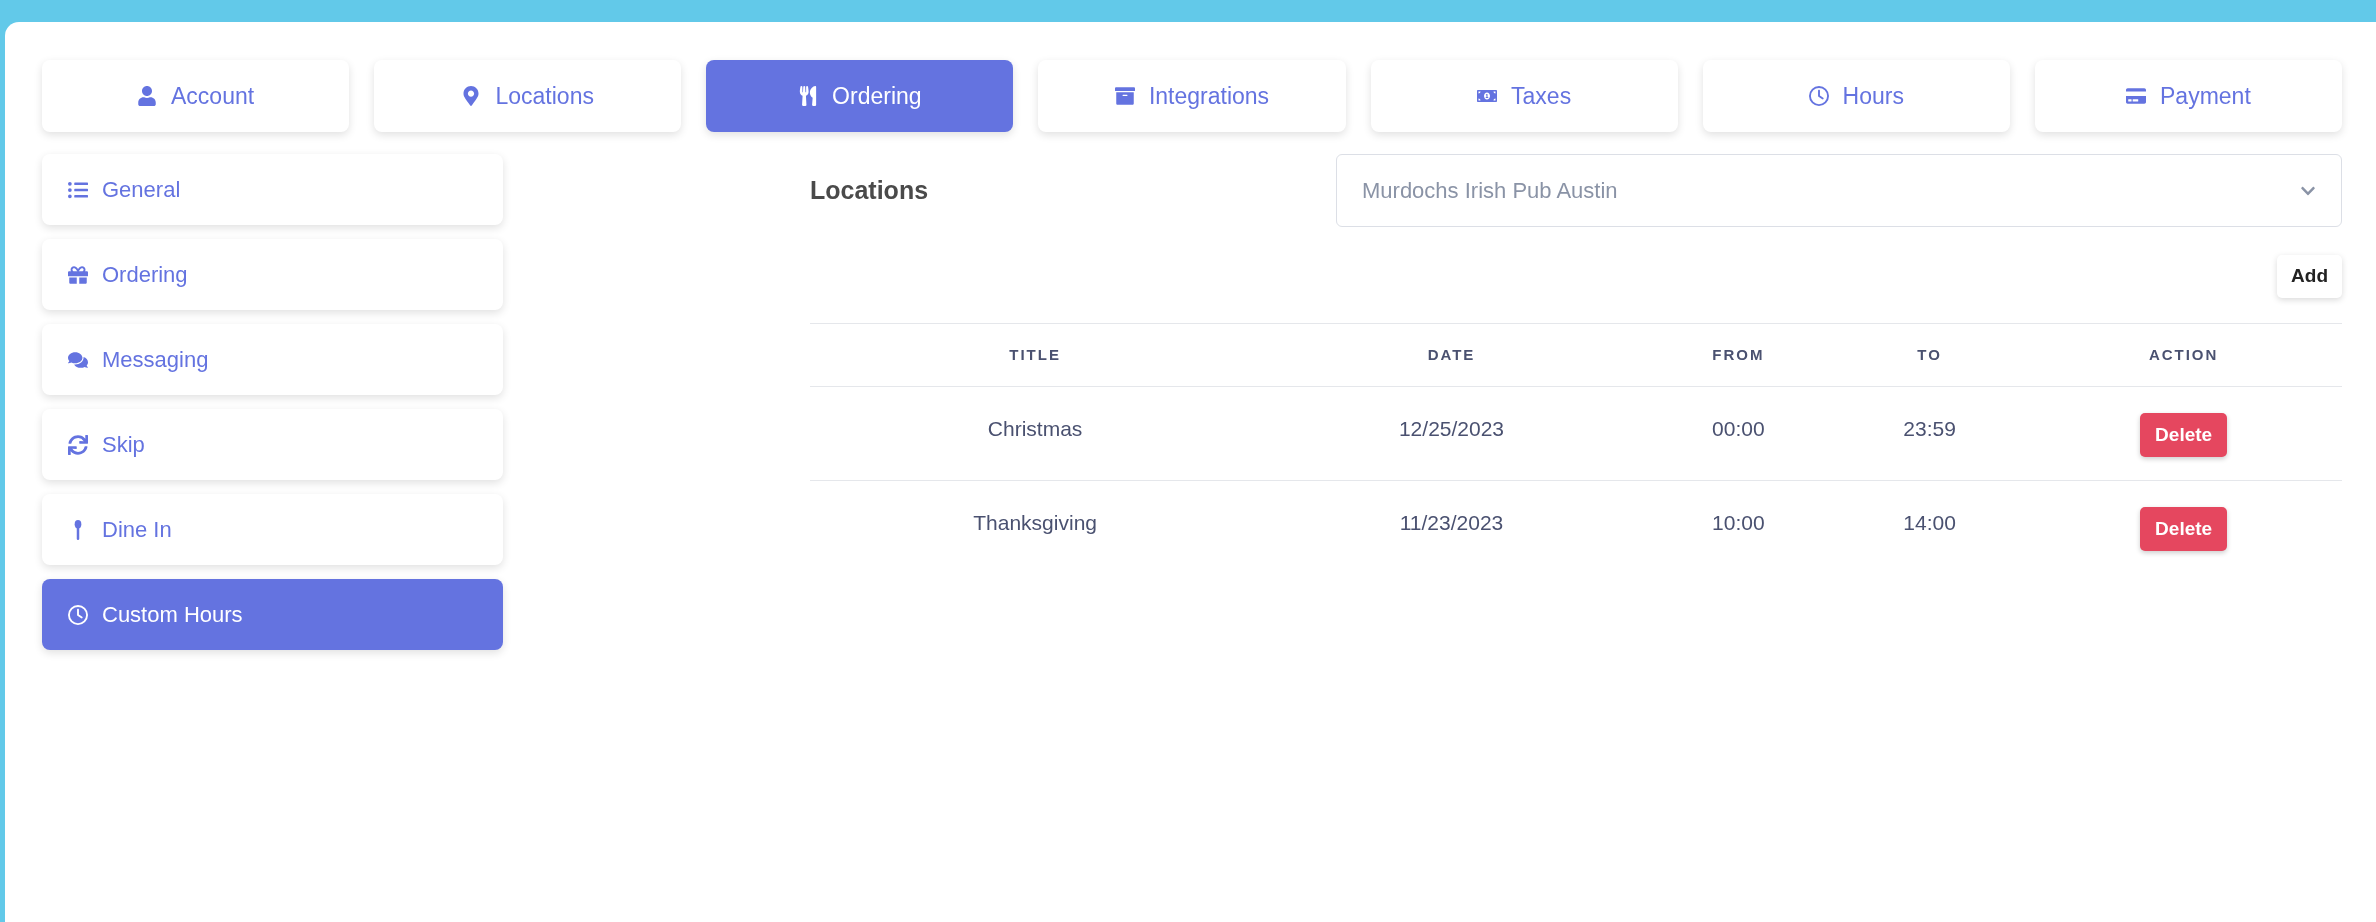 The width and height of the screenshot is (2376, 922). What do you see at coordinates (1929, 428) in the screenshot?
I see `table-cell: 23:59` at bounding box center [1929, 428].